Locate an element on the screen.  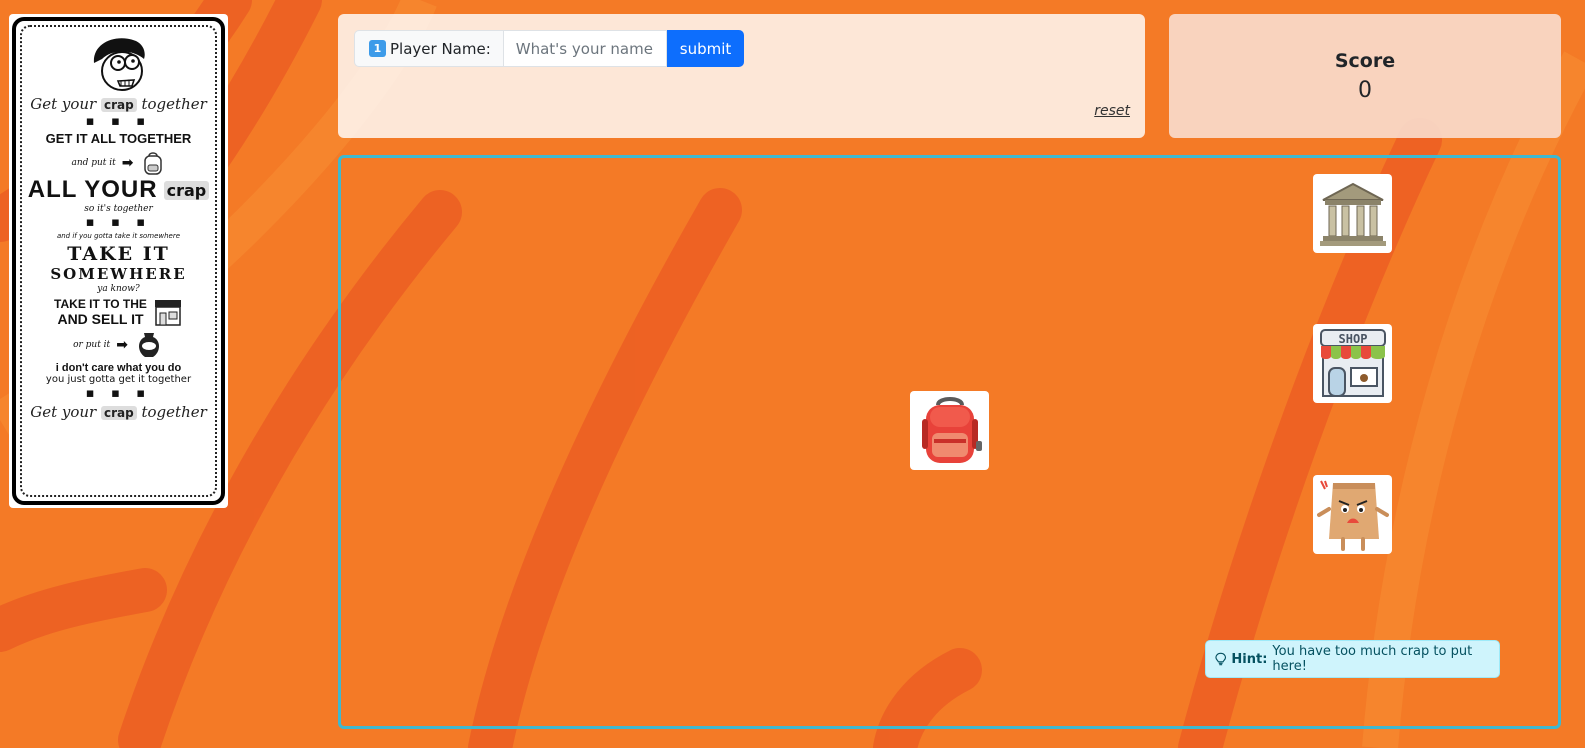
poster-line: i don't care what you do is located at coordinates (118, 368).